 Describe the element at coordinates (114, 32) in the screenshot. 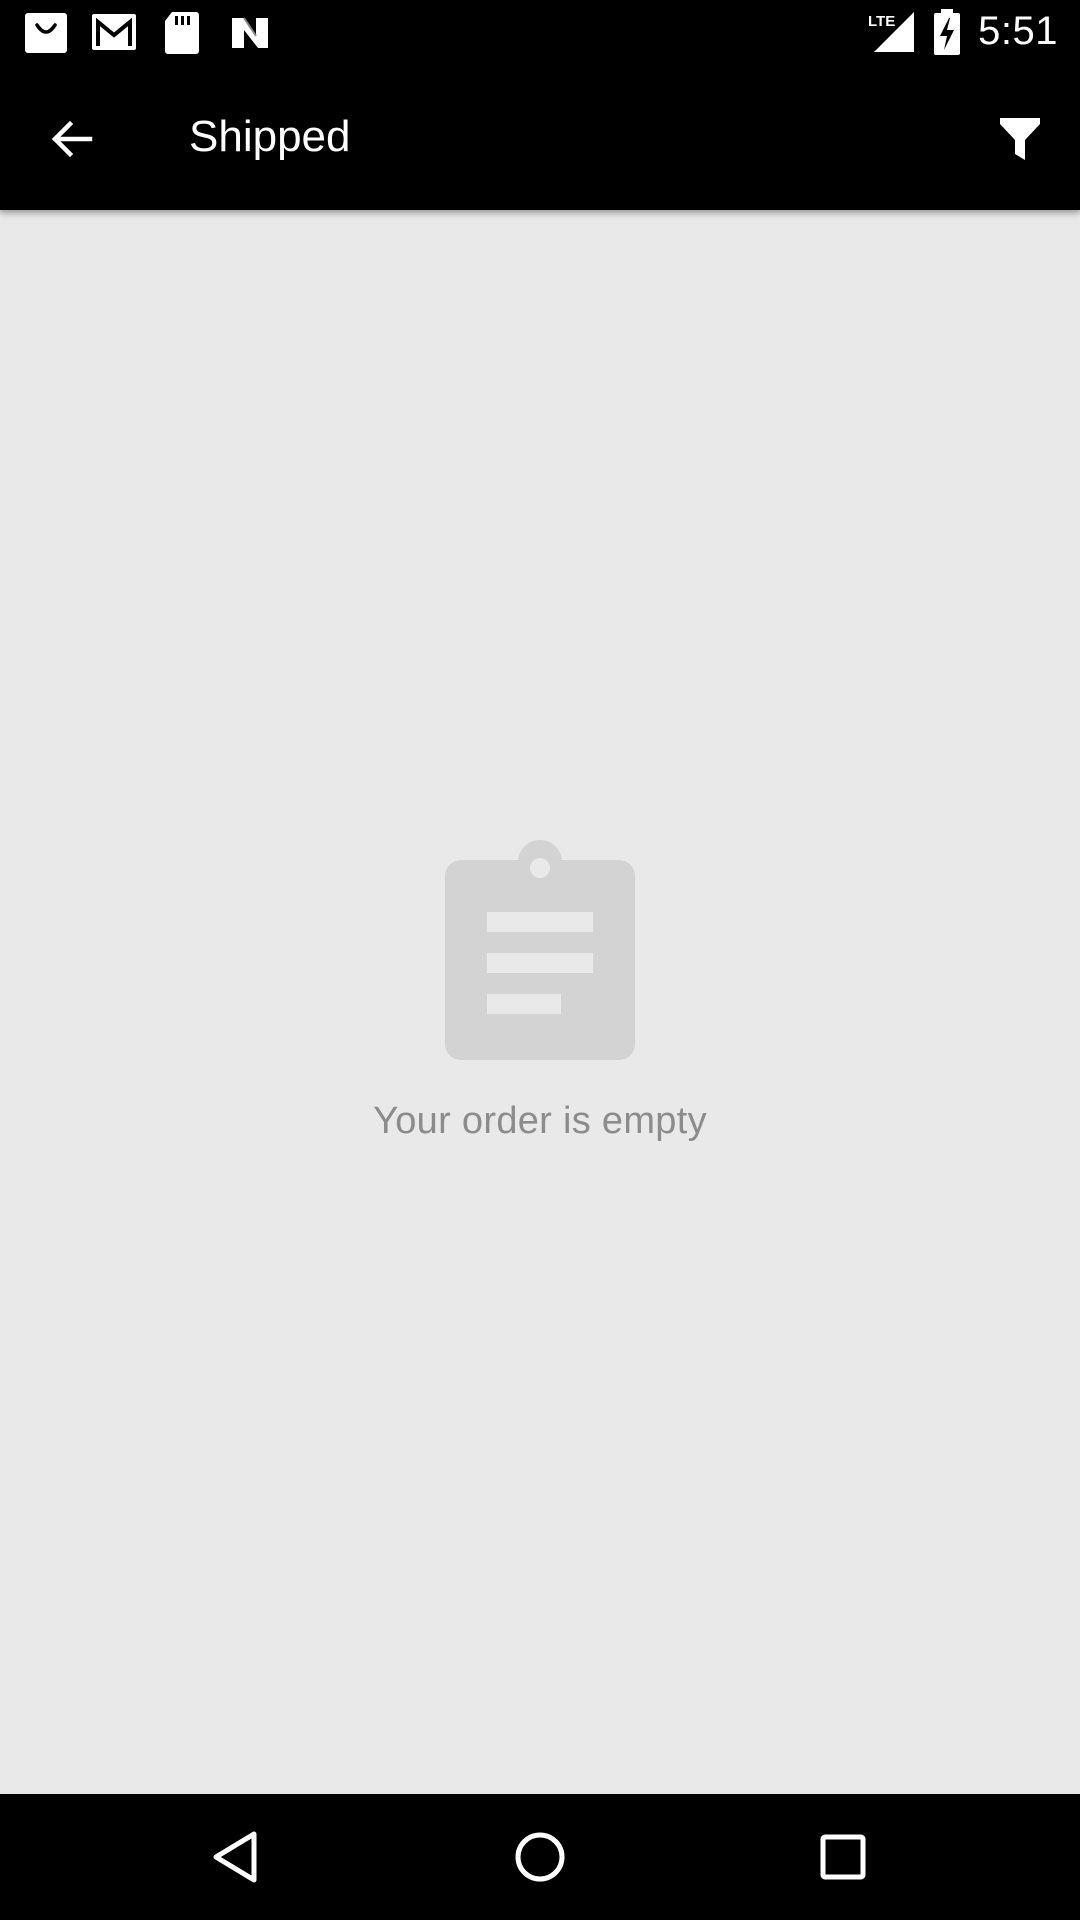

I see `gmail-icon` at that location.